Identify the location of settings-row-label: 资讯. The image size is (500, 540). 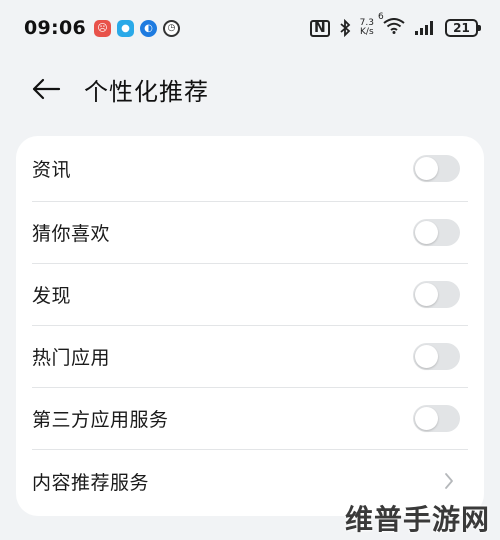
(52, 170).